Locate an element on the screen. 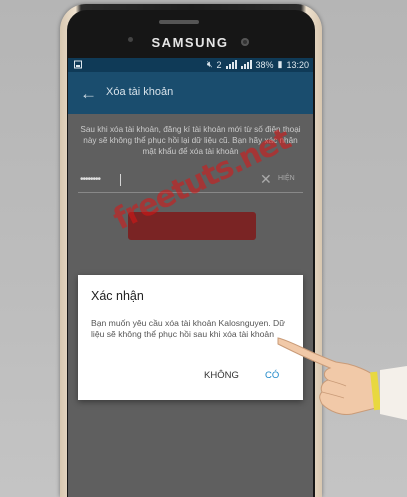  app-bar: ← Xóa tài khoản is located at coordinates (190, 93).